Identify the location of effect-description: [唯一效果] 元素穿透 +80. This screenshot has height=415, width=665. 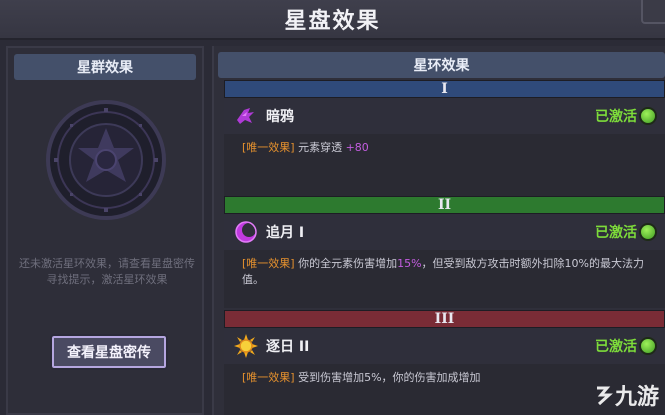
(444, 149).